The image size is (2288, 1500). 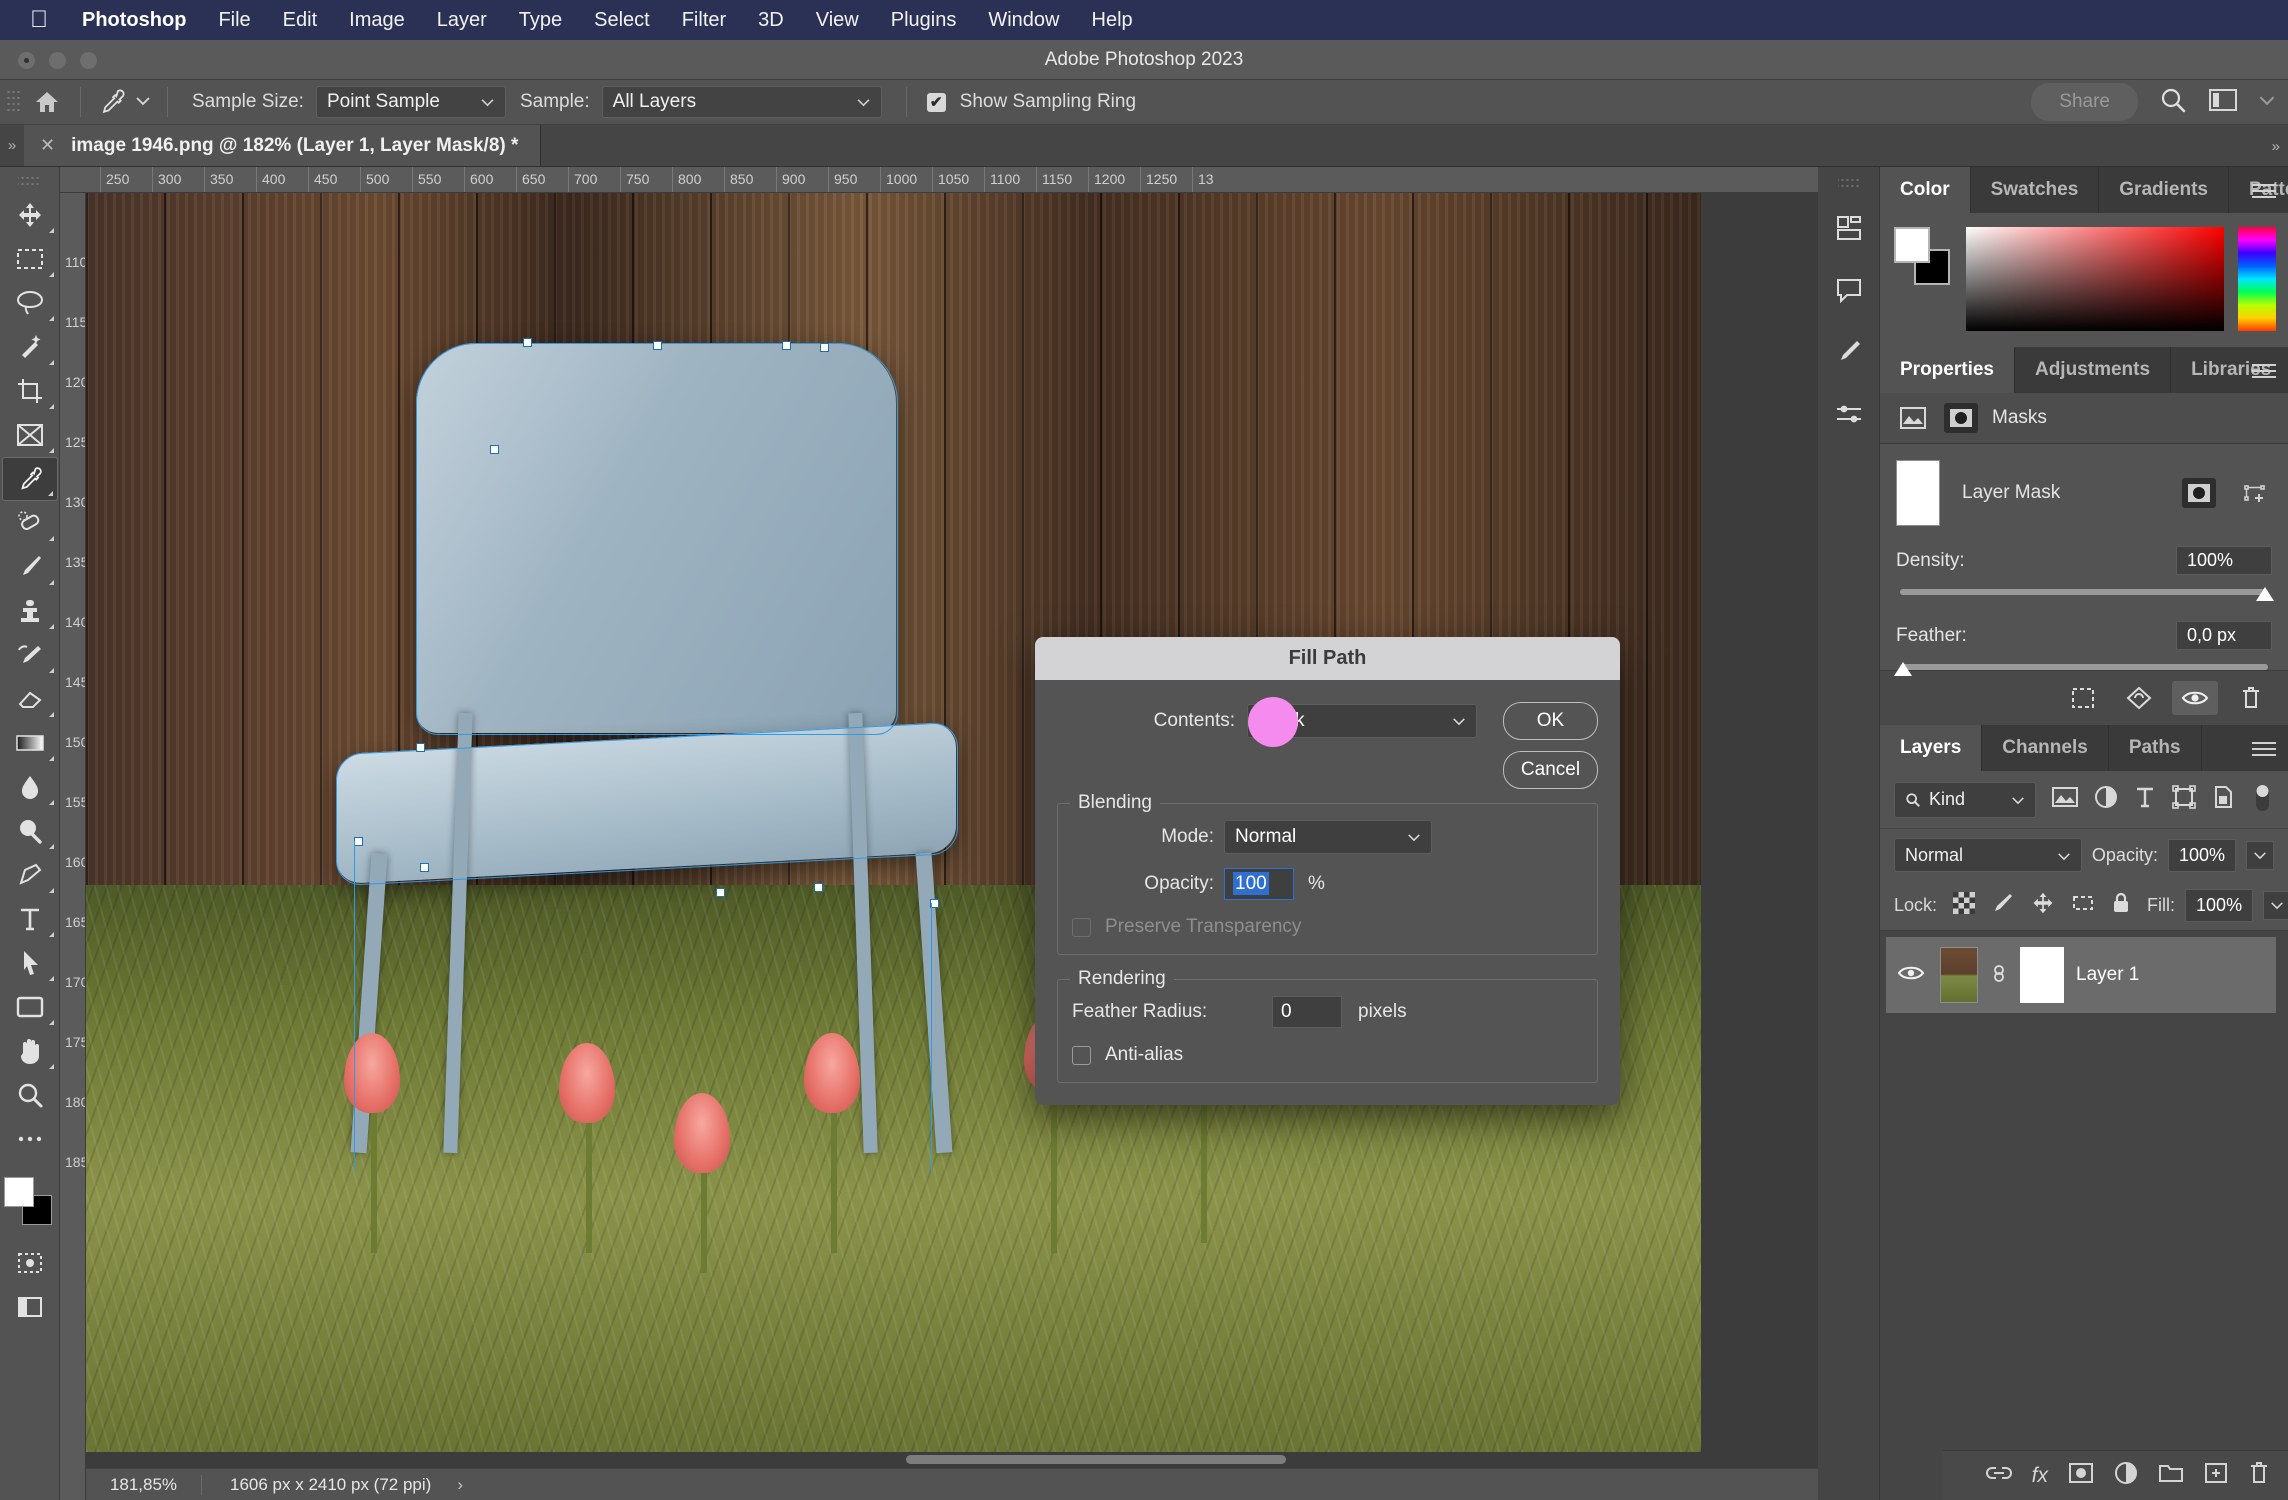 What do you see at coordinates (2171, 1475) in the screenshot?
I see `new-group-icon` at bounding box center [2171, 1475].